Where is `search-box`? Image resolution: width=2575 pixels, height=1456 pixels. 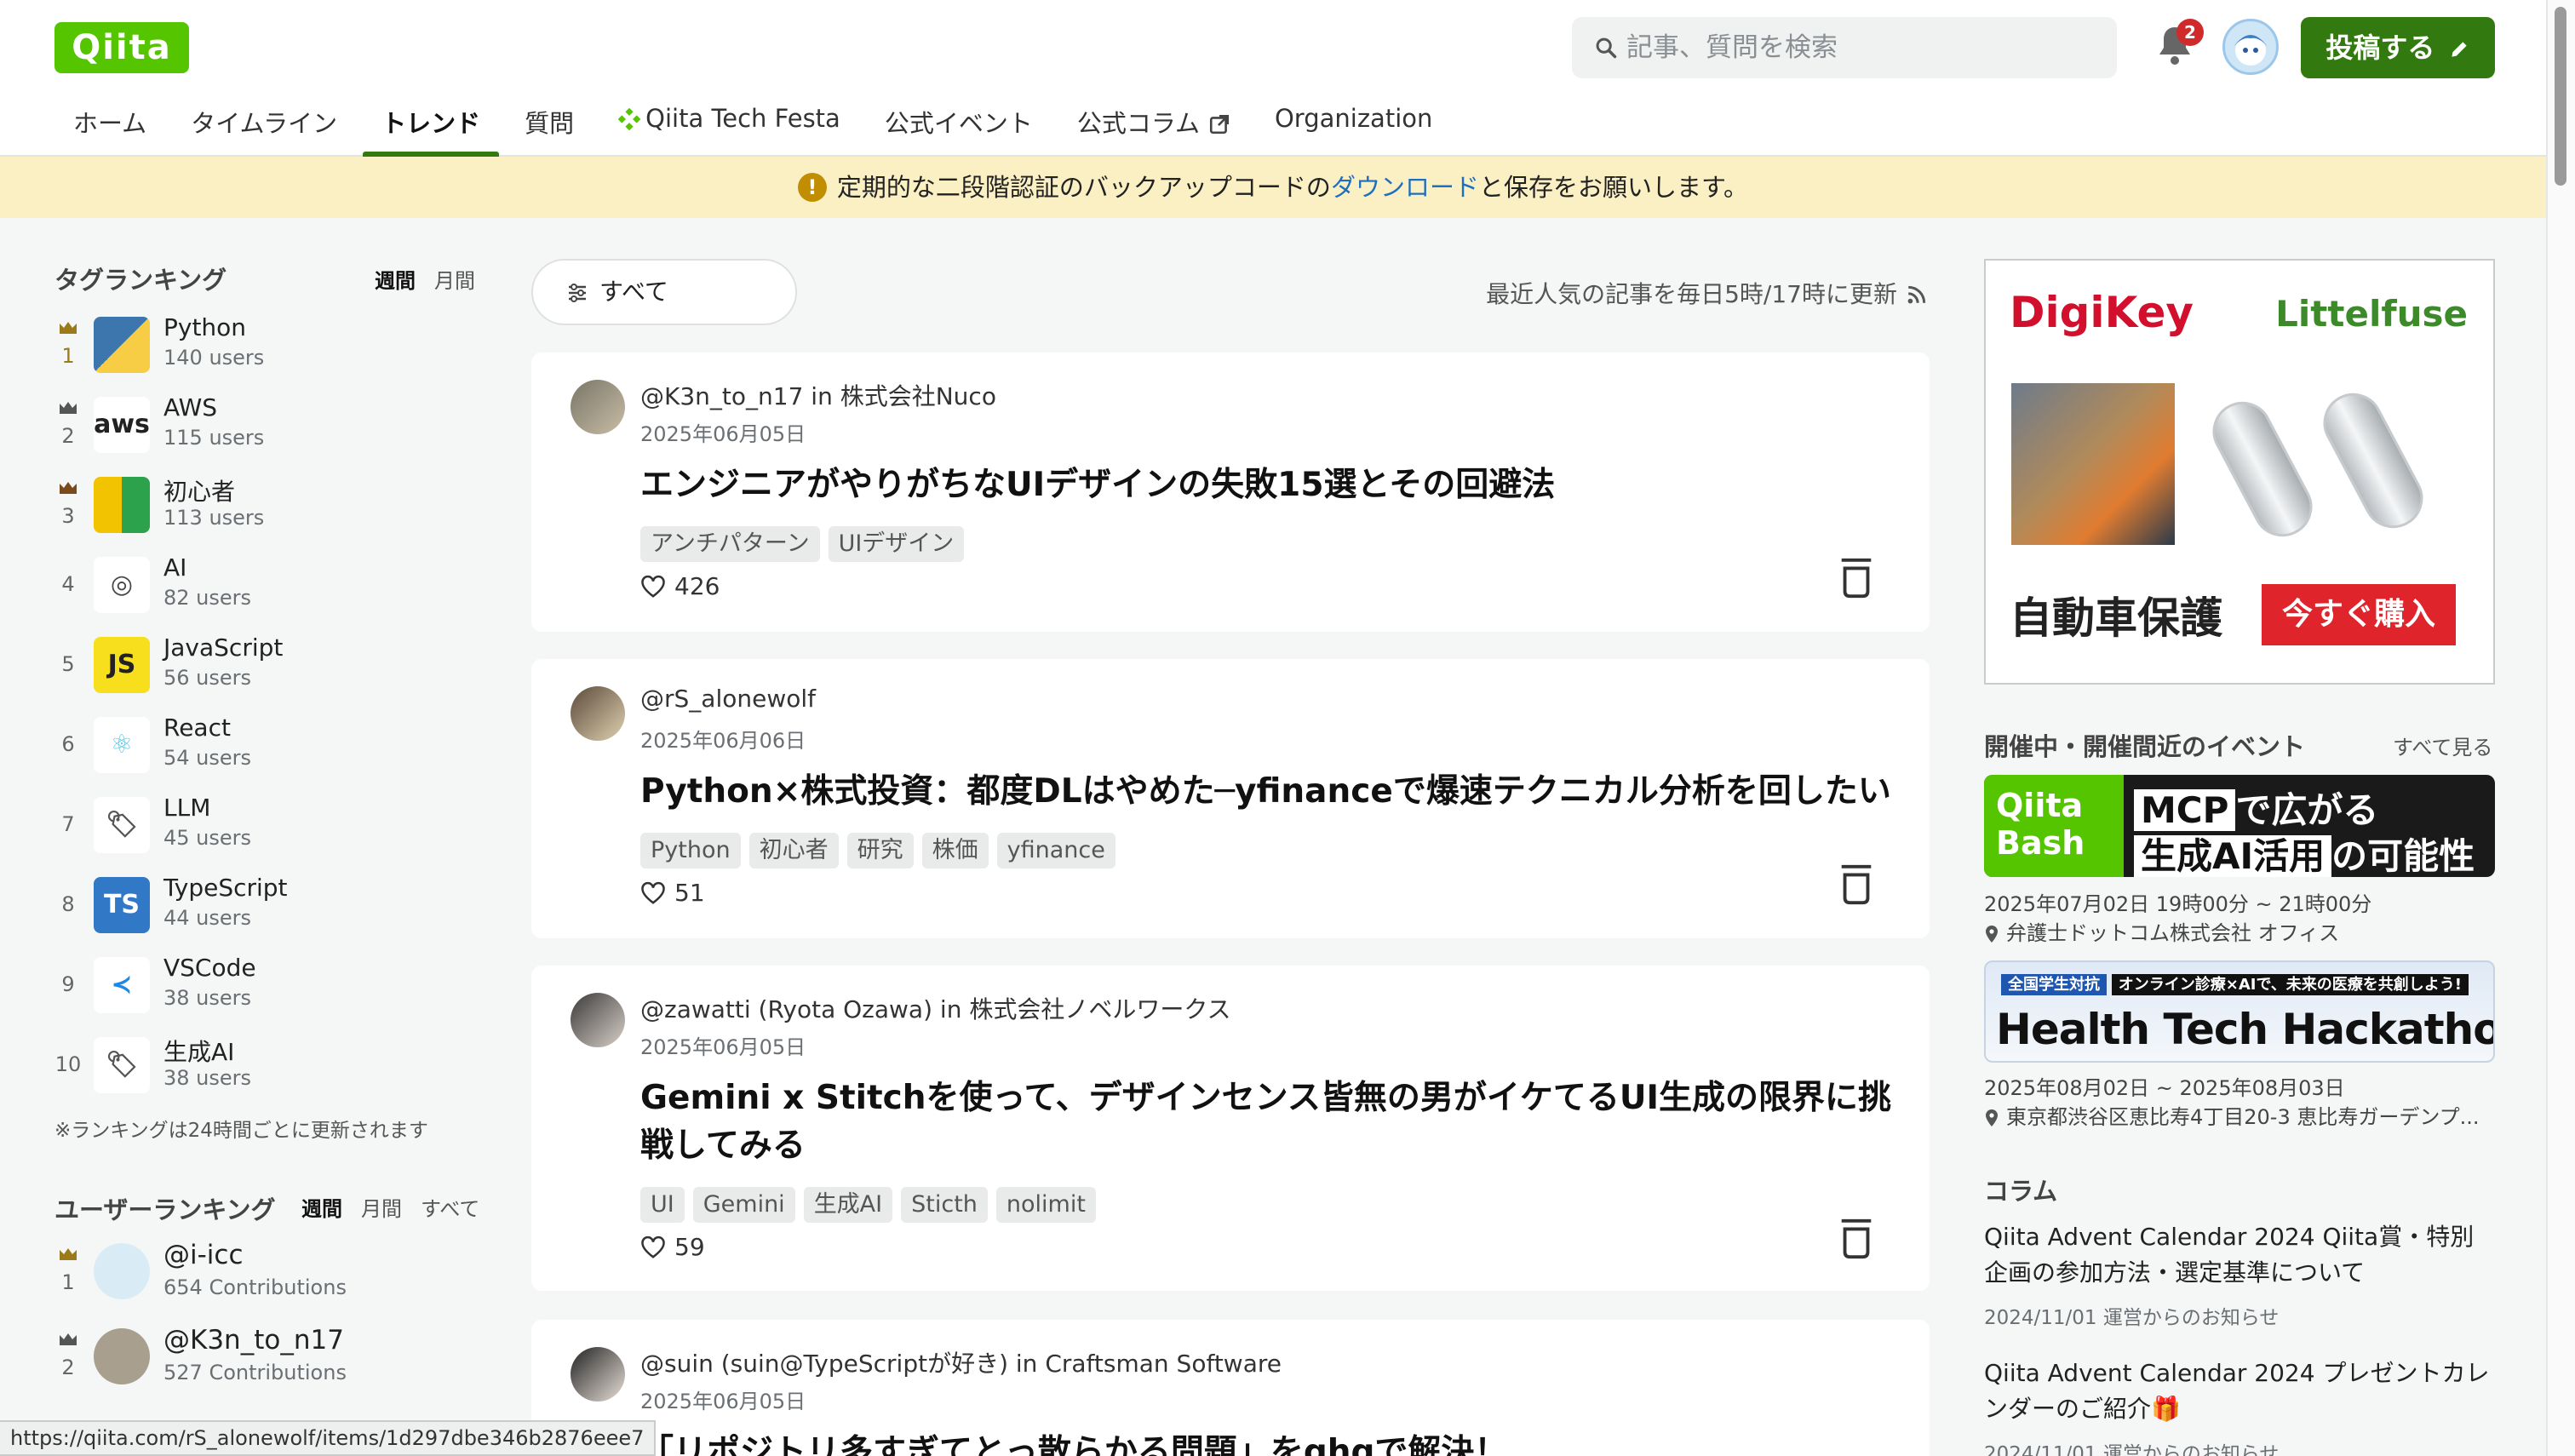 search-box is located at coordinates (1844, 48).